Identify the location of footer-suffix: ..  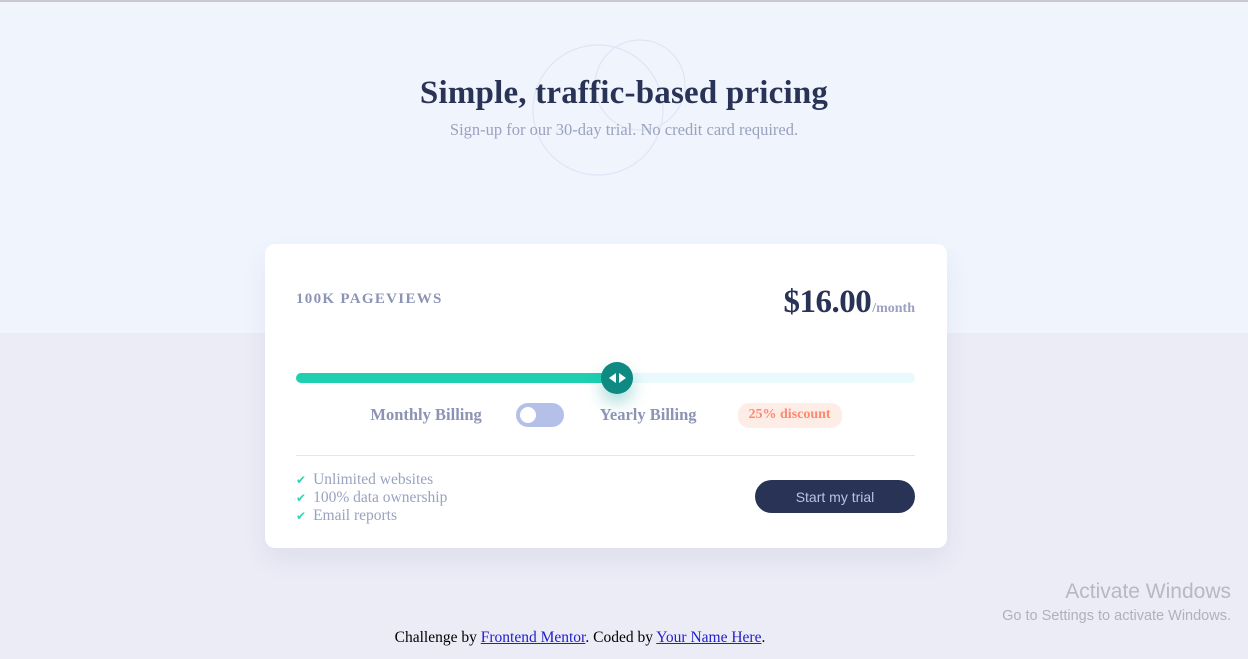
(763, 637).